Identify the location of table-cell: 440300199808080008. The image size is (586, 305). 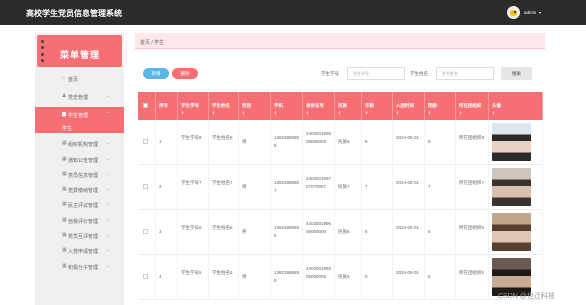
(319, 142).